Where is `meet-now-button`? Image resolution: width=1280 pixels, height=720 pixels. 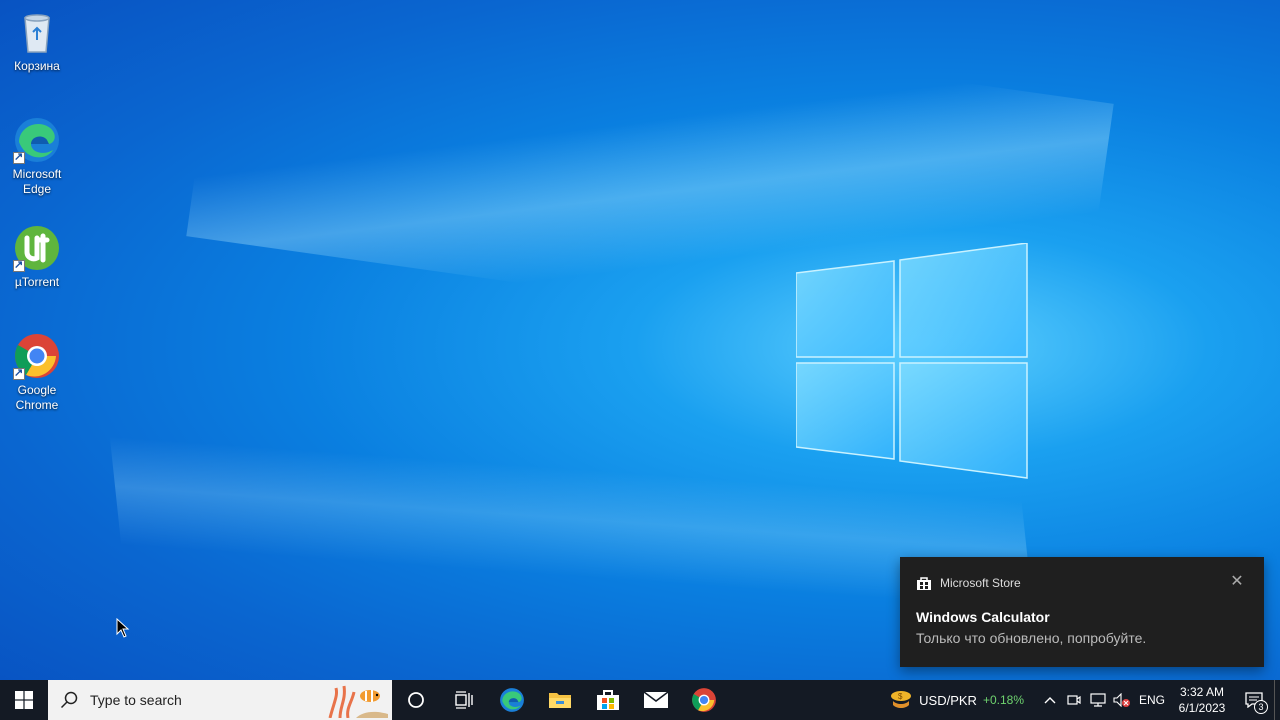
meet-now-button is located at coordinates (1074, 700).